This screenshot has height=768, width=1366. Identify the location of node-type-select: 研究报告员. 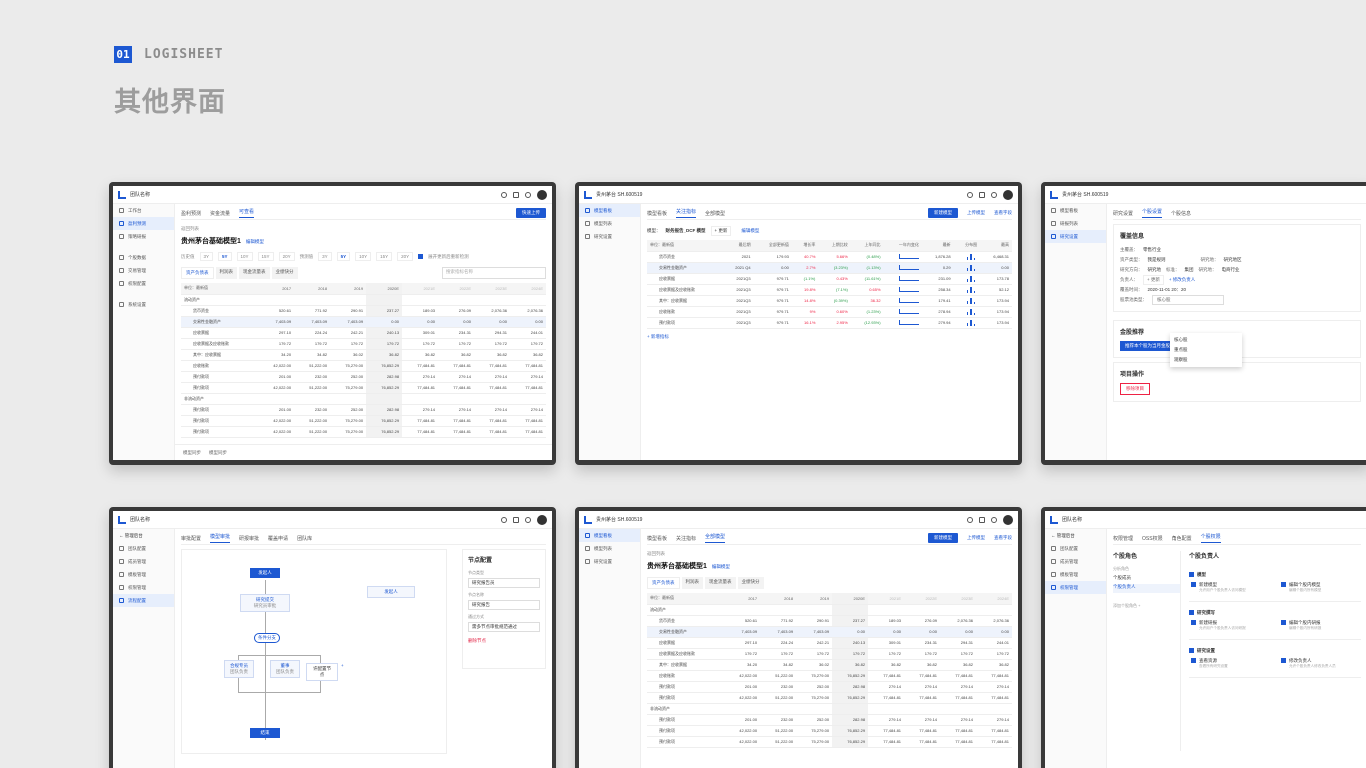
(504, 583).